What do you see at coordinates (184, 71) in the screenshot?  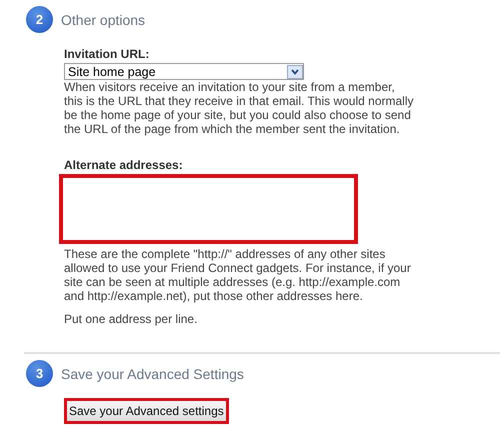 I see `dropdown: Site home page` at bounding box center [184, 71].